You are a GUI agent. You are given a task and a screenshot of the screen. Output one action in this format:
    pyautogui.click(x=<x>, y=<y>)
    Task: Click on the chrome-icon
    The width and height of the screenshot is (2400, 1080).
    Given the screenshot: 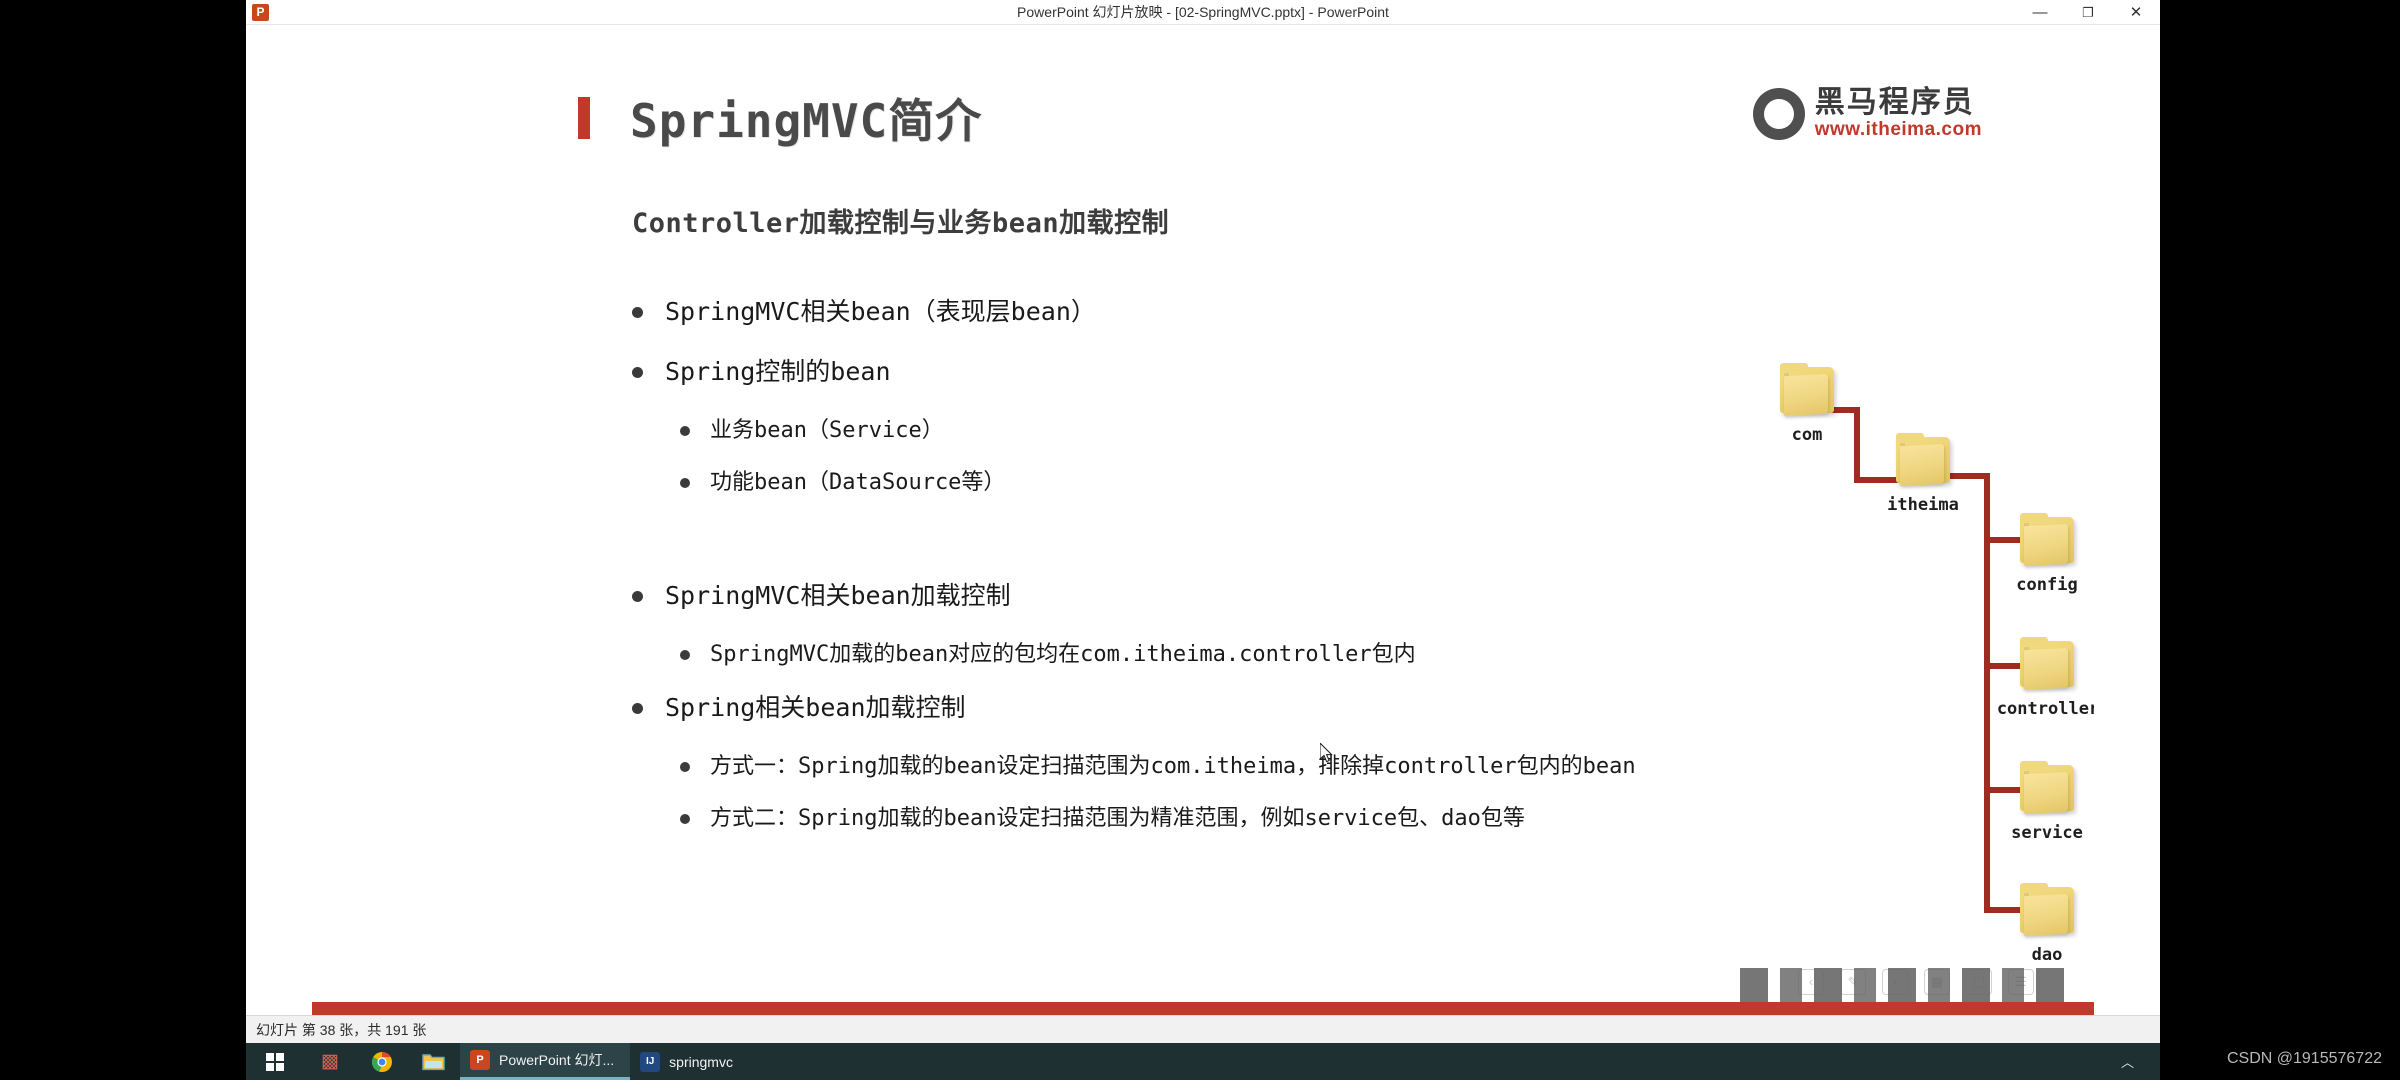 What is the action you would take?
    pyautogui.click(x=382, y=1061)
    